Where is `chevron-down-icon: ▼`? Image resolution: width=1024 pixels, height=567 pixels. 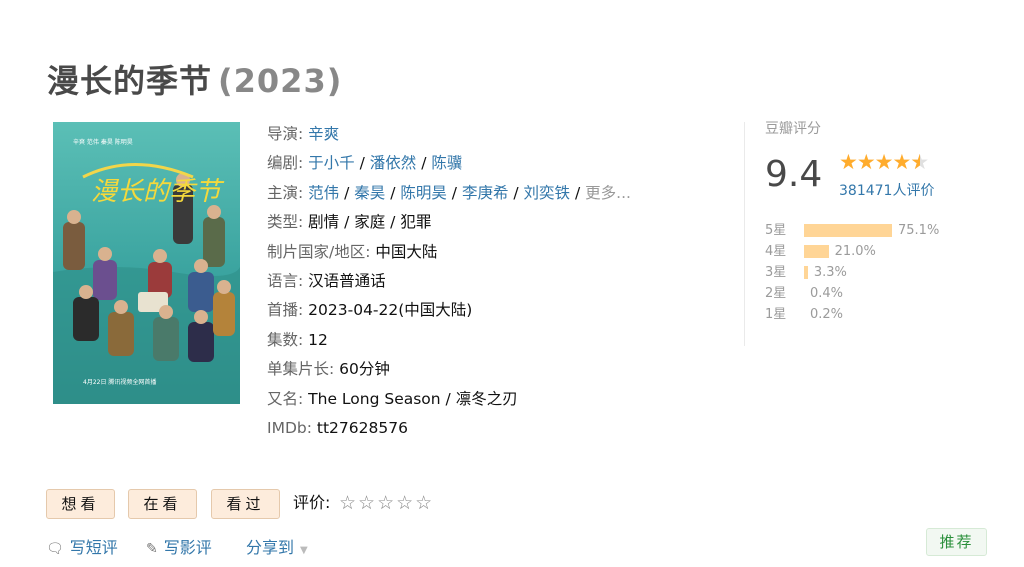
chevron-down-icon: ▼ is located at coordinates (304, 550).